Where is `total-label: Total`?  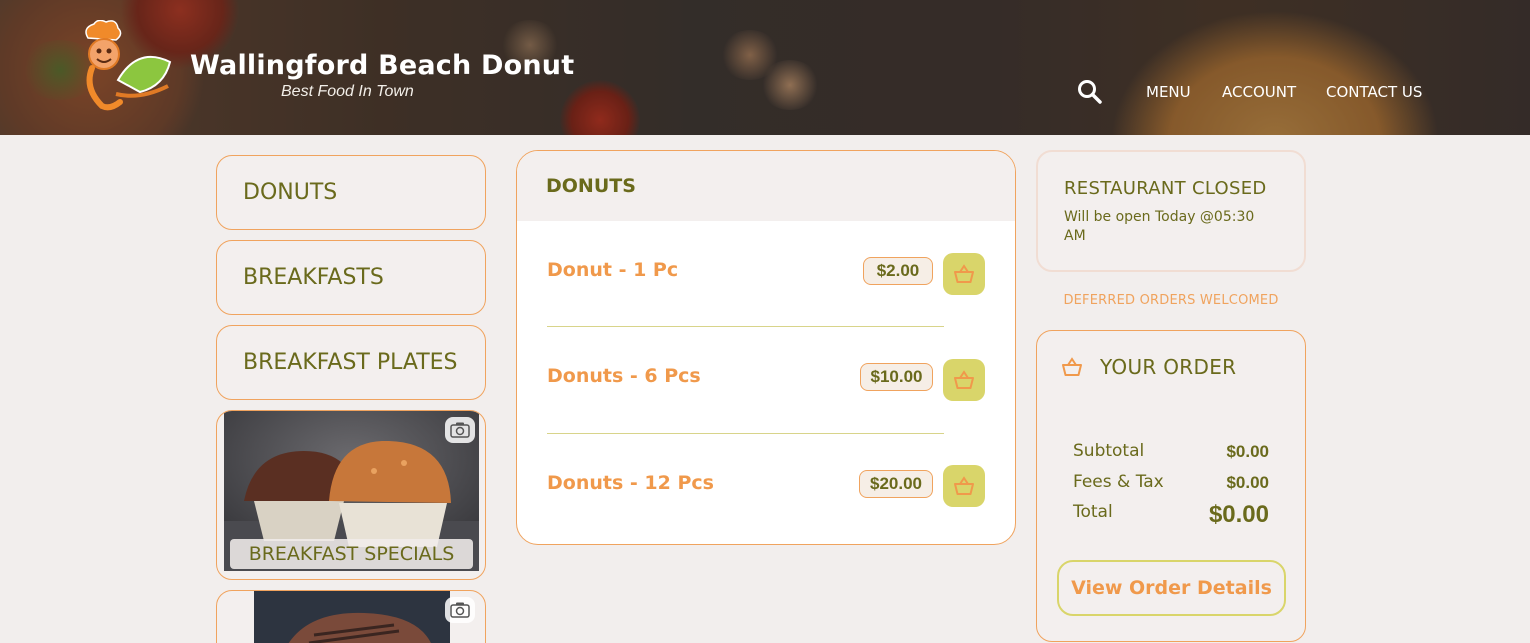 total-label: Total is located at coordinates (1093, 512).